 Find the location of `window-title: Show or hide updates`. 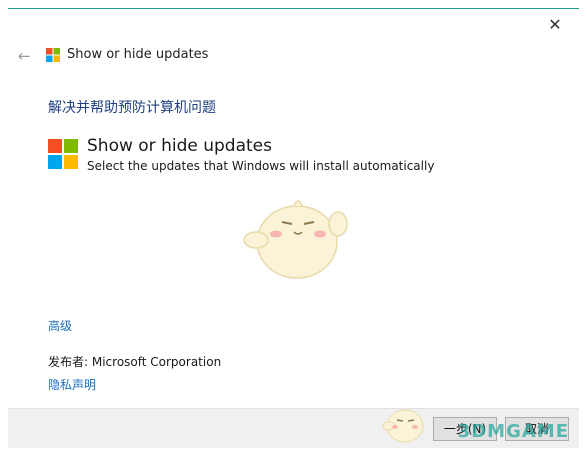

window-title: Show or hide updates is located at coordinates (138, 54).